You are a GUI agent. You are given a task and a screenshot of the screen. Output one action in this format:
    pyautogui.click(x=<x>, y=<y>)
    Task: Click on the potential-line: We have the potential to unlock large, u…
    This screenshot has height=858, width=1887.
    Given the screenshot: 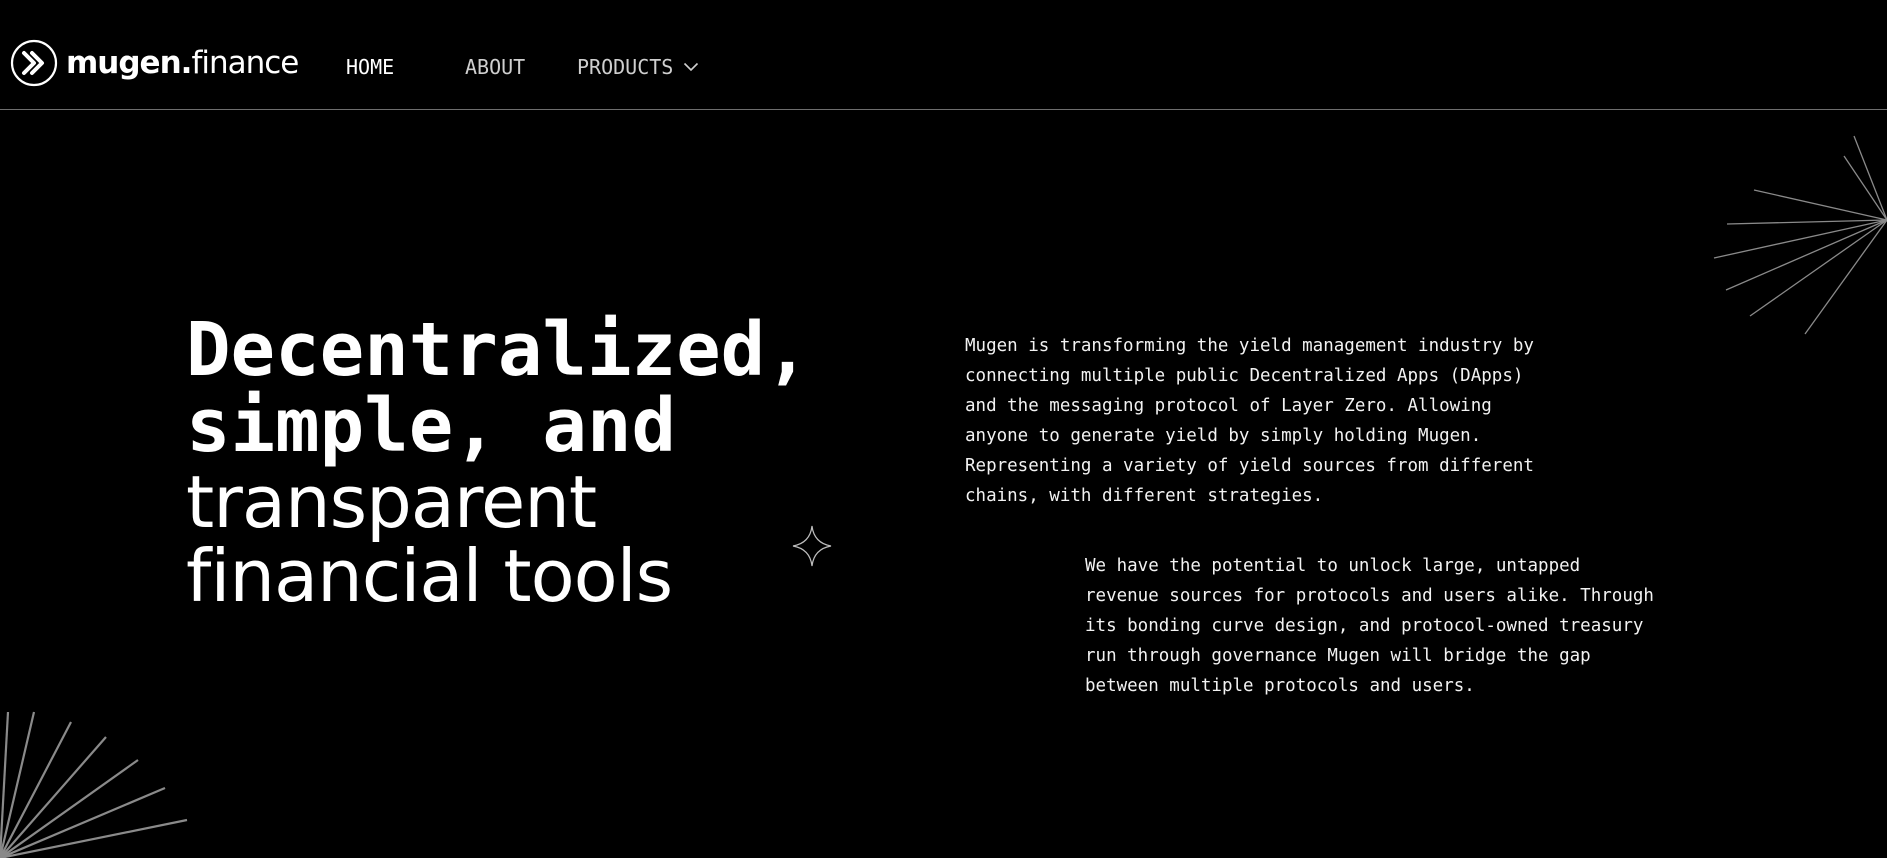 What is the action you would take?
    pyautogui.click(x=1333, y=566)
    